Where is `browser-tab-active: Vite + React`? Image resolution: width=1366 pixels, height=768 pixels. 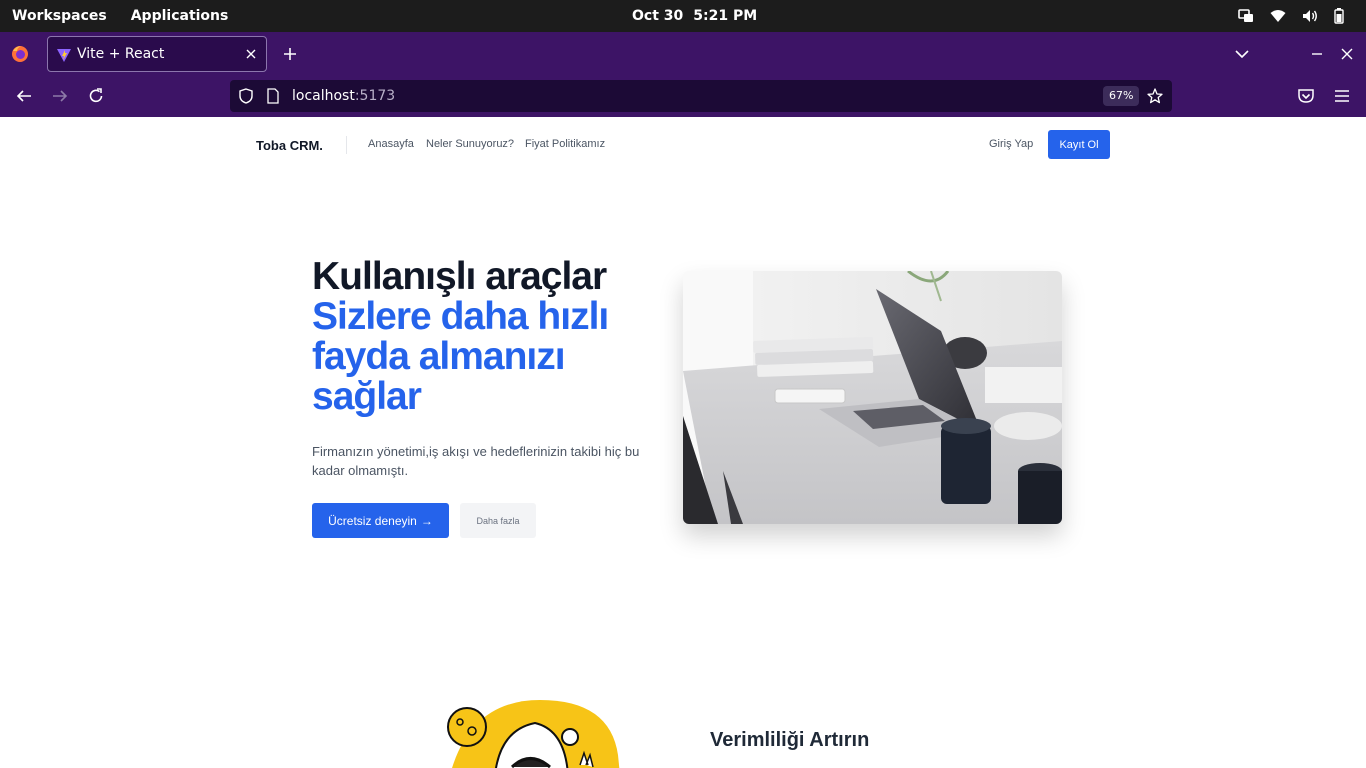 browser-tab-active: Vite + React is located at coordinates (157, 54).